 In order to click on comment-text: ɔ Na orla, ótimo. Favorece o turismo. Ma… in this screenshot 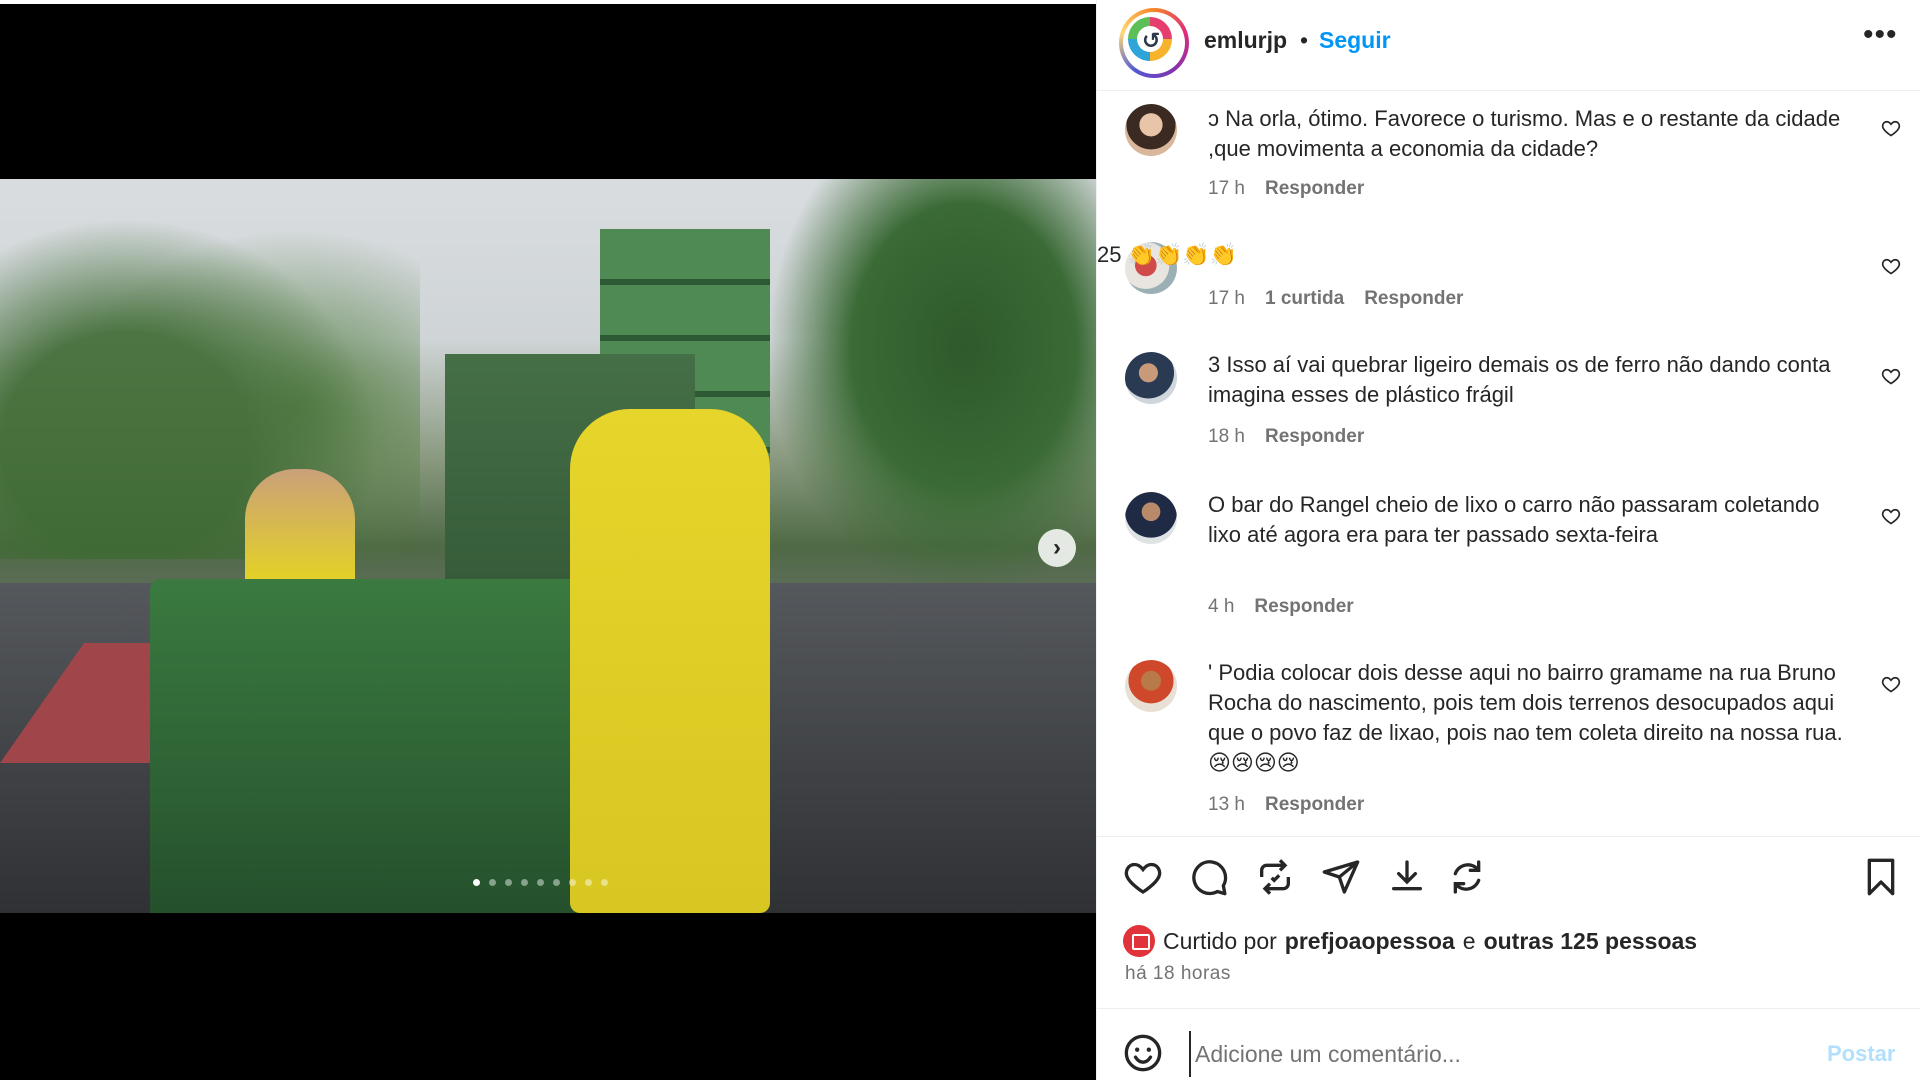, I will do `click(1524, 133)`.